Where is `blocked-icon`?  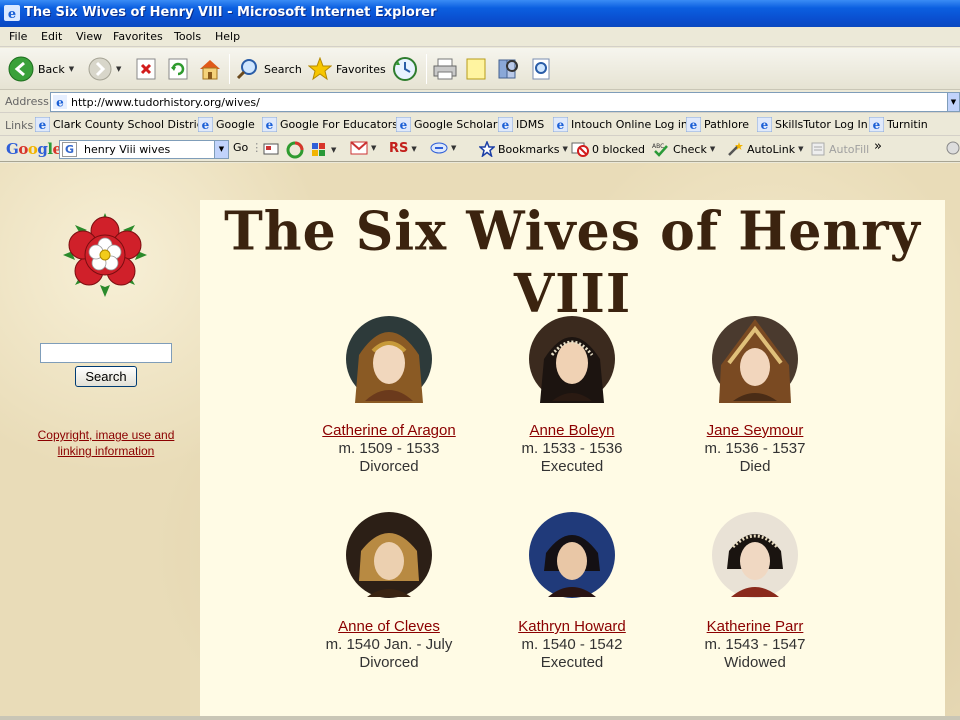 blocked-icon is located at coordinates (580, 149).